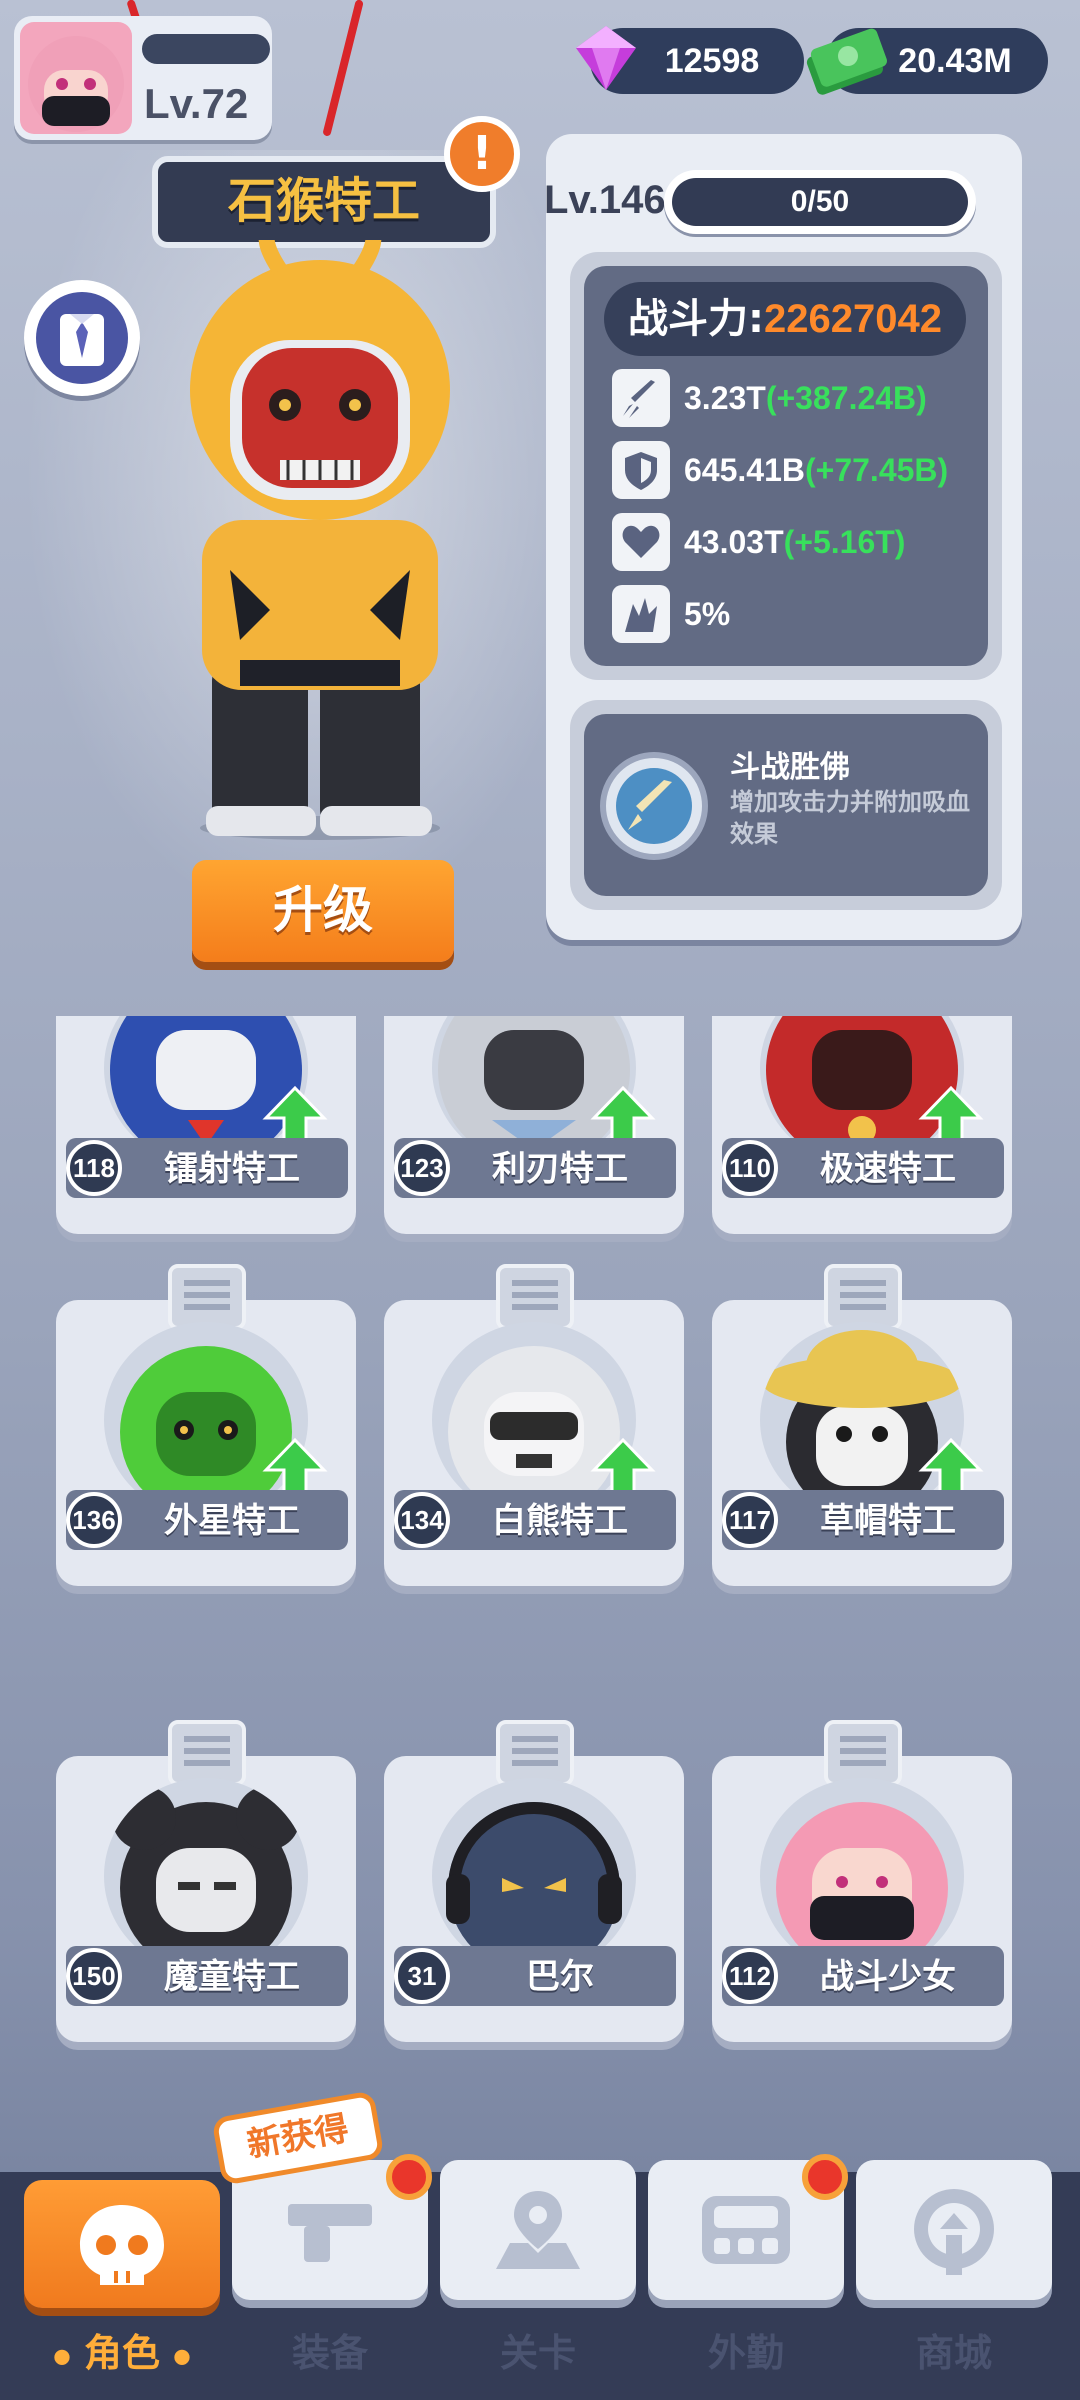 The height and width of the screenshot is (2400, 1080). Describe the element at coordinates (888, 1977) in the screenshot. I see `character-name: 战斗少女` at that location.